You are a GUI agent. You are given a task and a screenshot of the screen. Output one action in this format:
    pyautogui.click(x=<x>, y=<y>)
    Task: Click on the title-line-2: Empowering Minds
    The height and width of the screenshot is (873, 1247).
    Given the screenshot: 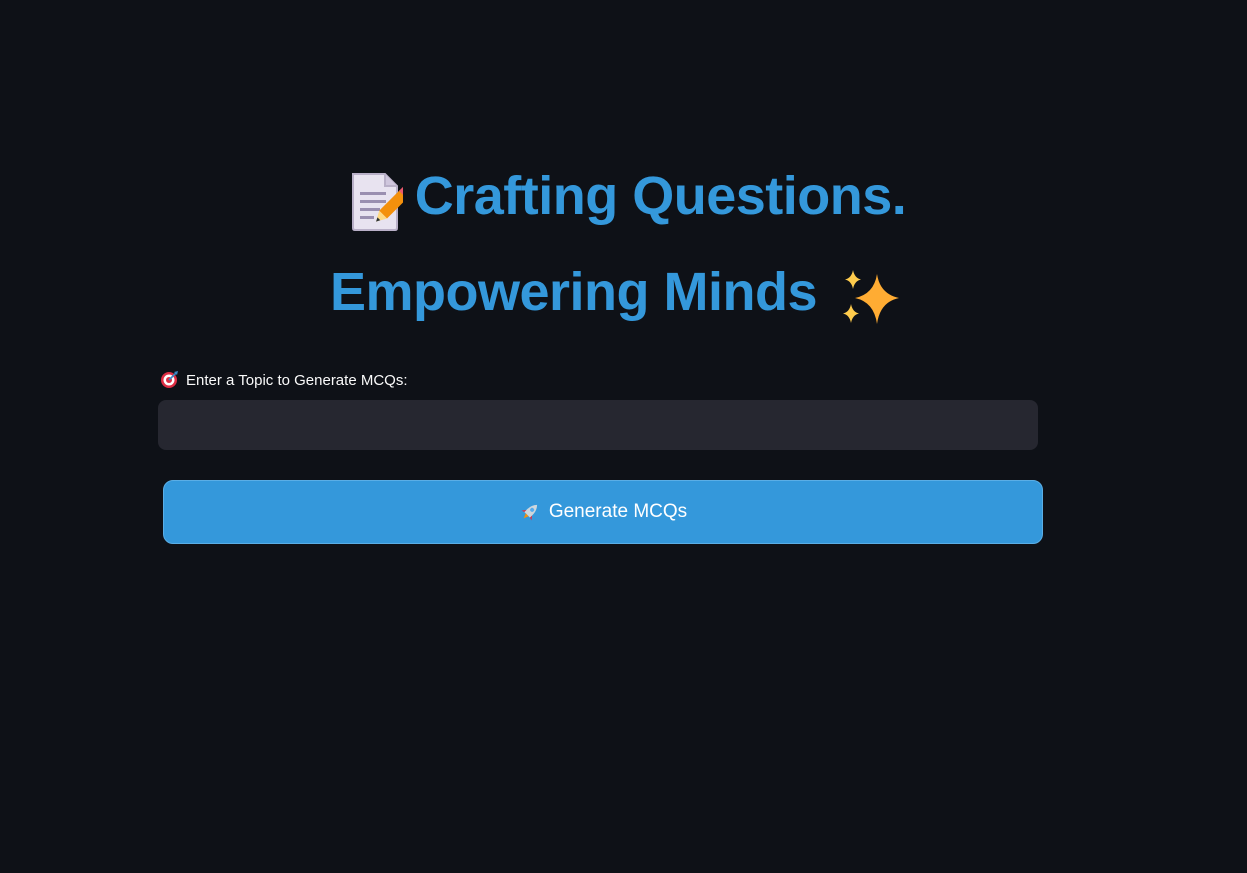 What is the action you would take?
    pyautogui.click(x=623, y=292)
    